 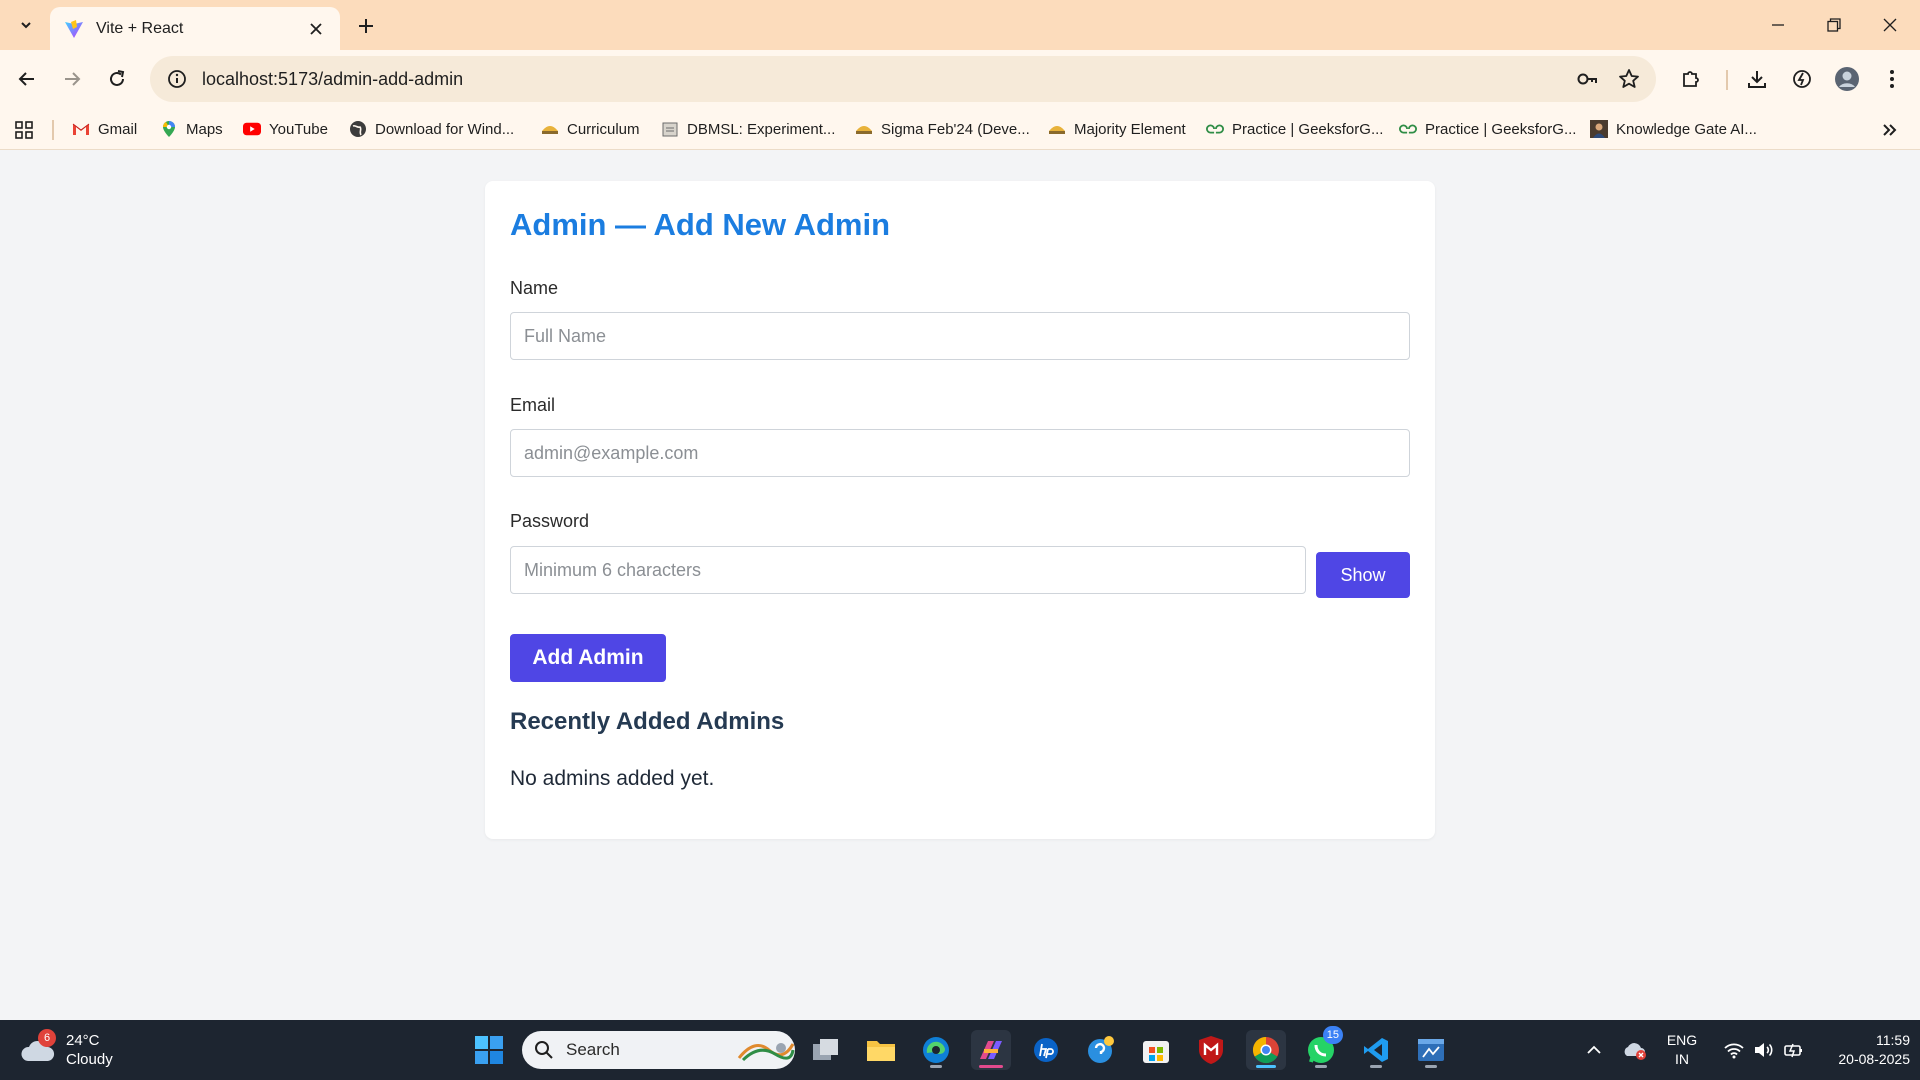 I want to click on taskbar-edge, so click(x=936, y=1050).